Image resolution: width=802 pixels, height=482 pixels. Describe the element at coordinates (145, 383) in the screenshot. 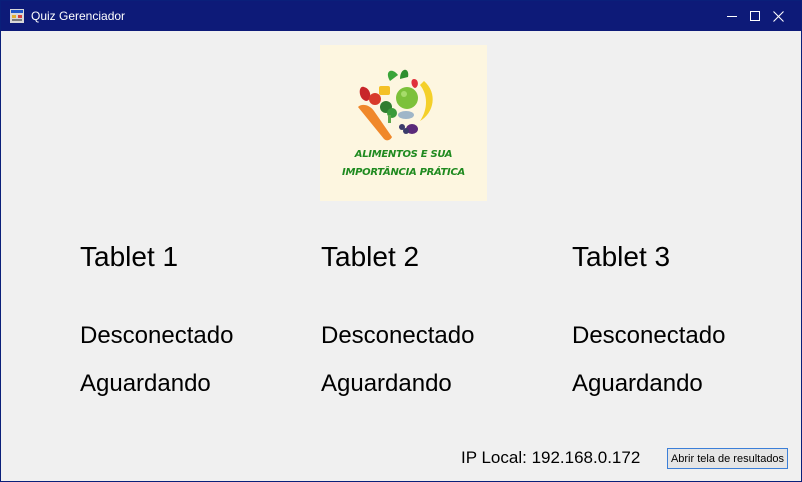

I see `tablet-1-state: Aguardando` at that location.